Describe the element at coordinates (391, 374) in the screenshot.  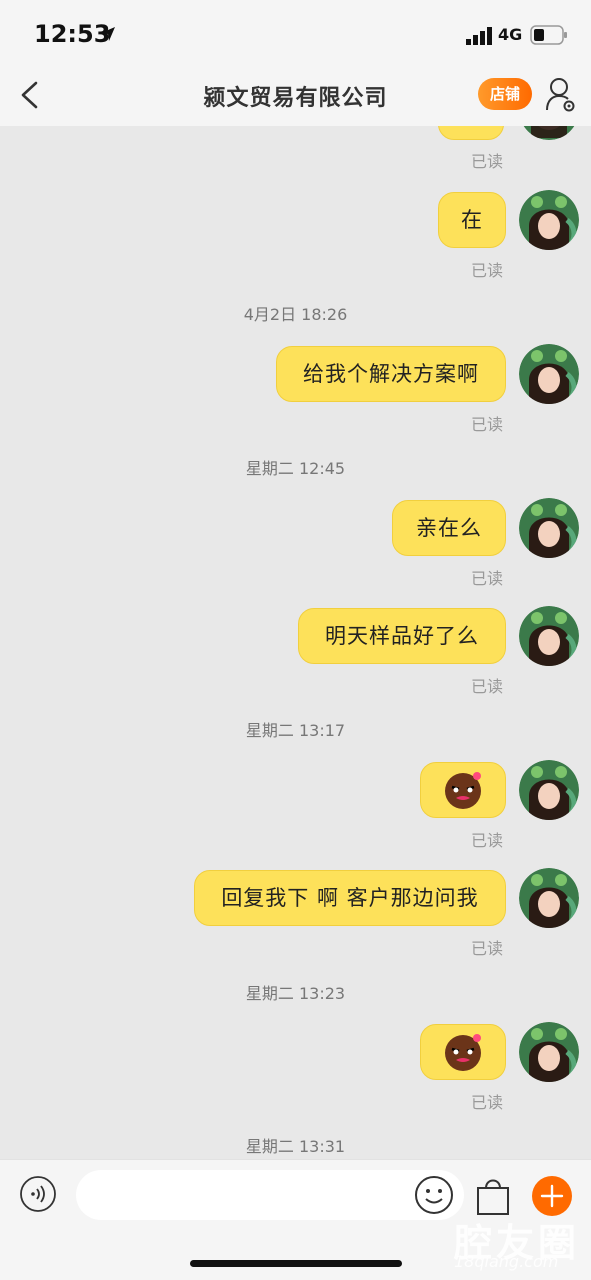
I see `message-bubble: 给我个解决方案啊` at that location.